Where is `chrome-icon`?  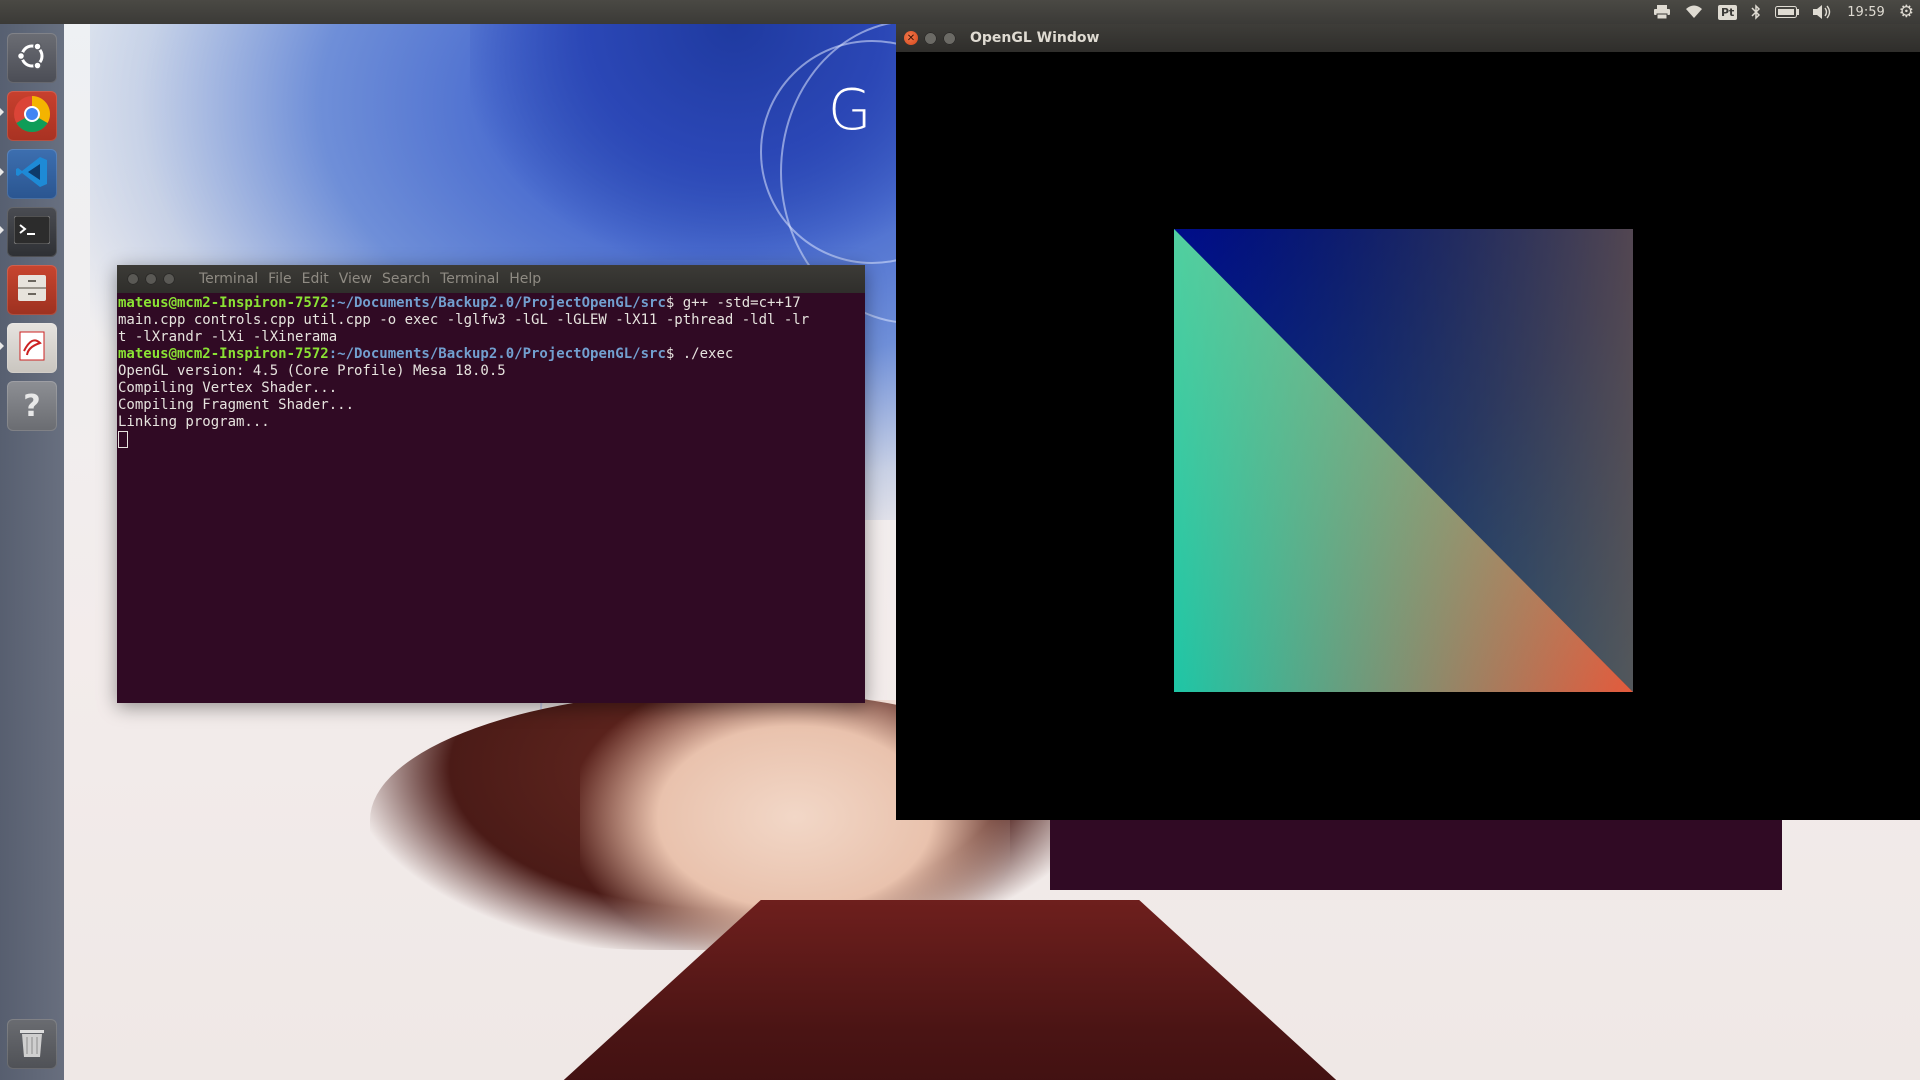
chrome-icon is located at coordinates (32, 116).